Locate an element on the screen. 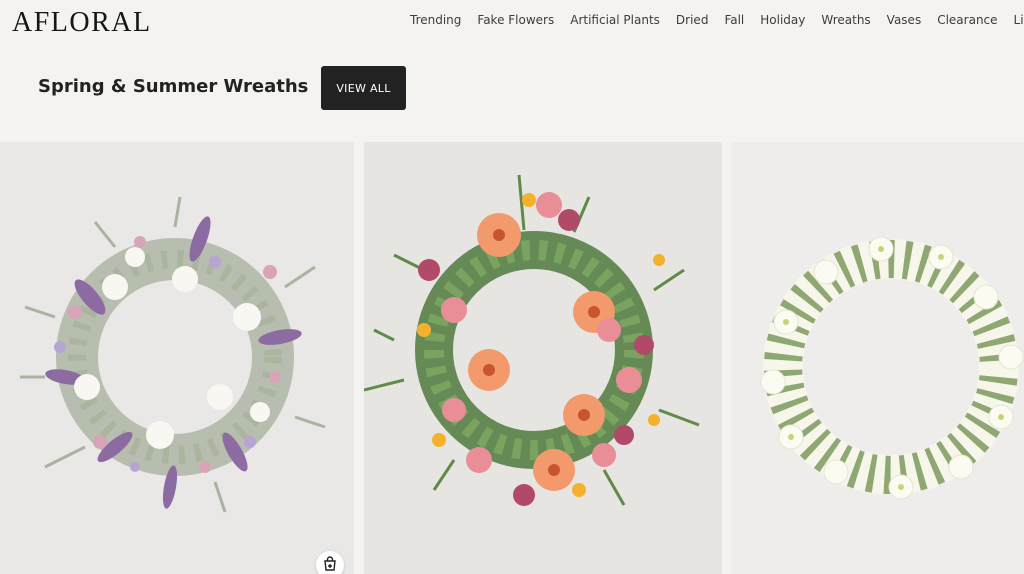  white-blossom-wreath-image is located at coordinates (892, 368).